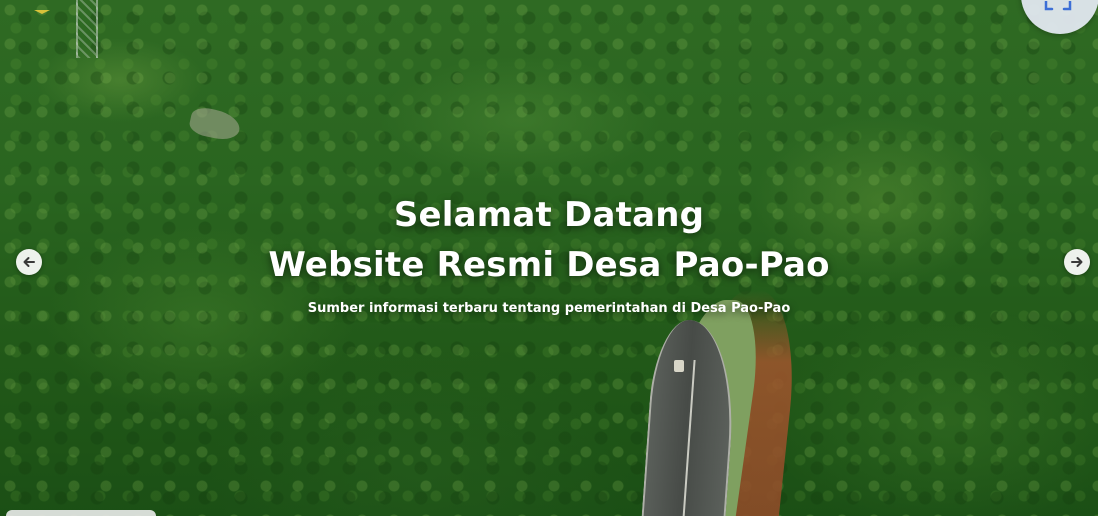 The image size is (1098, 516). I want to click on car, so click(679, 366).